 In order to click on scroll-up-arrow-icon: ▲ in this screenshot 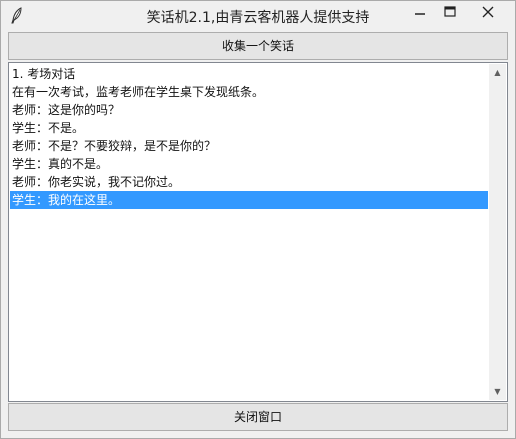, I will do `click(497, 72)`.